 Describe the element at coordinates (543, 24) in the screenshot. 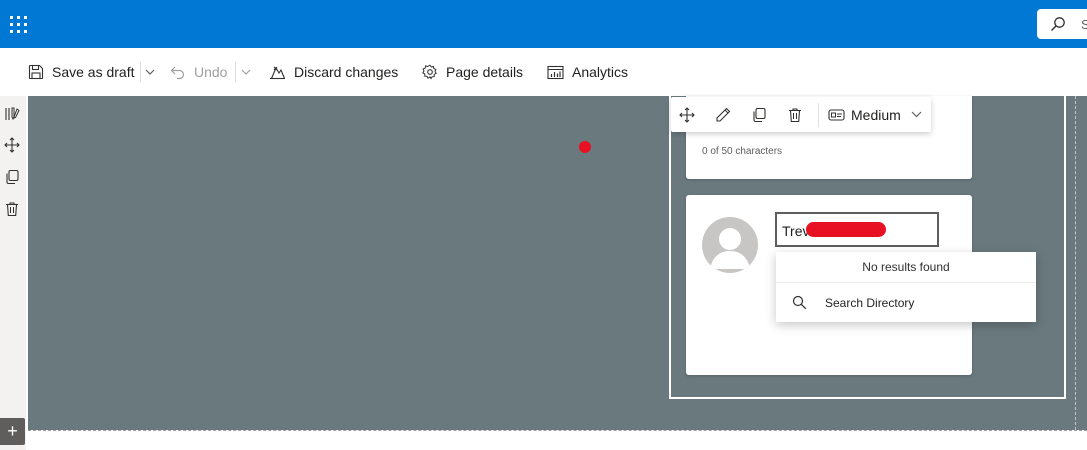

I see `suite-bar: S` at that location.